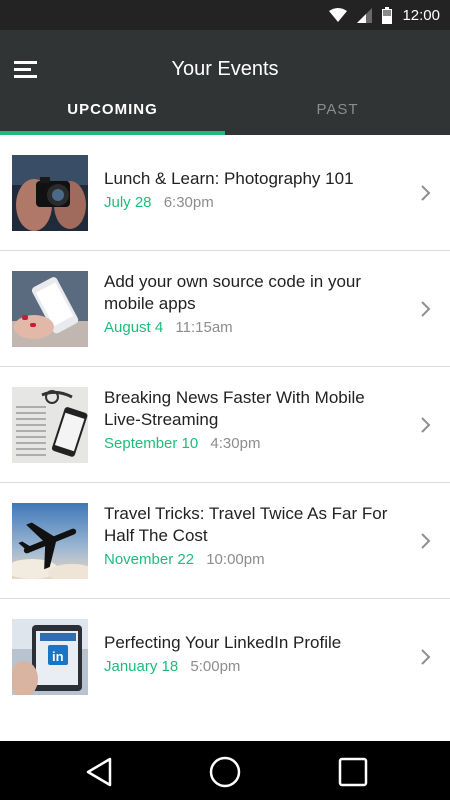 This screenshot has height=800, width=450. I want to click on event-time: 6:30pm, so click(188, 202).